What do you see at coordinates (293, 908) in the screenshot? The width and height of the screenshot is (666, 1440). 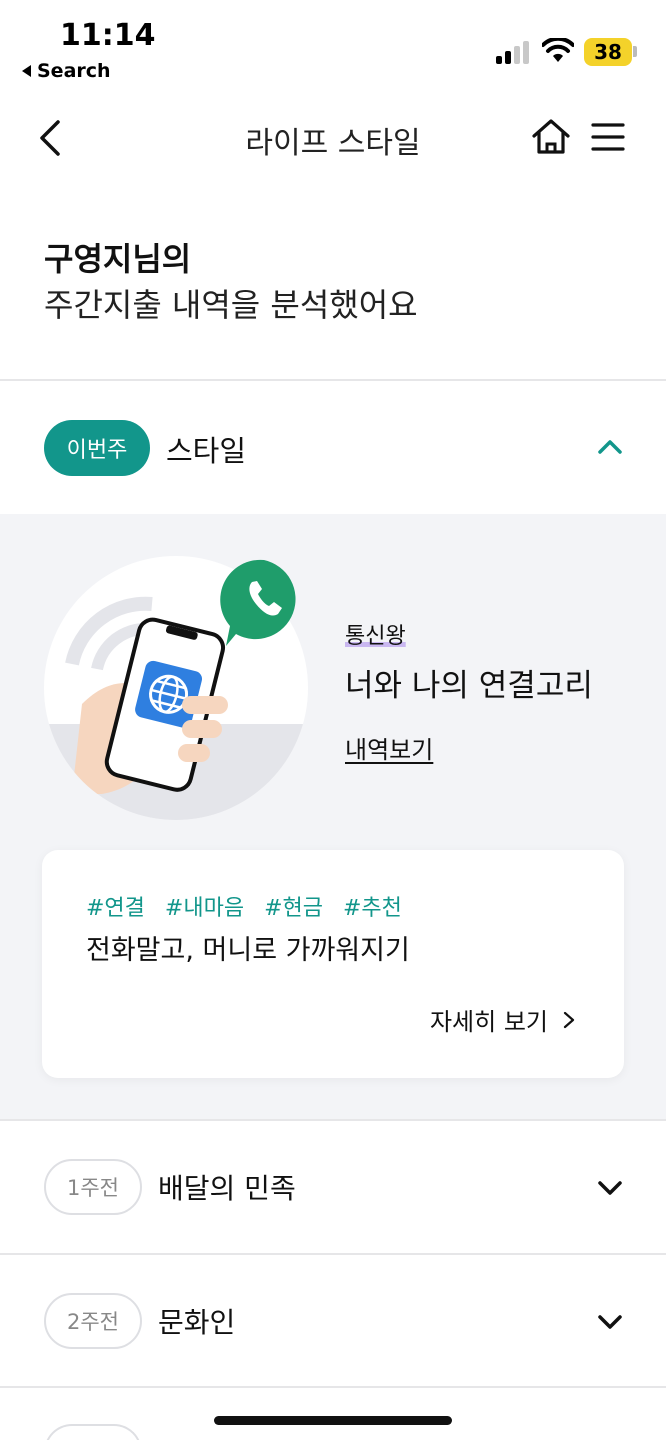 I see `hashtag: #현금` at bounding box center [293, 908].